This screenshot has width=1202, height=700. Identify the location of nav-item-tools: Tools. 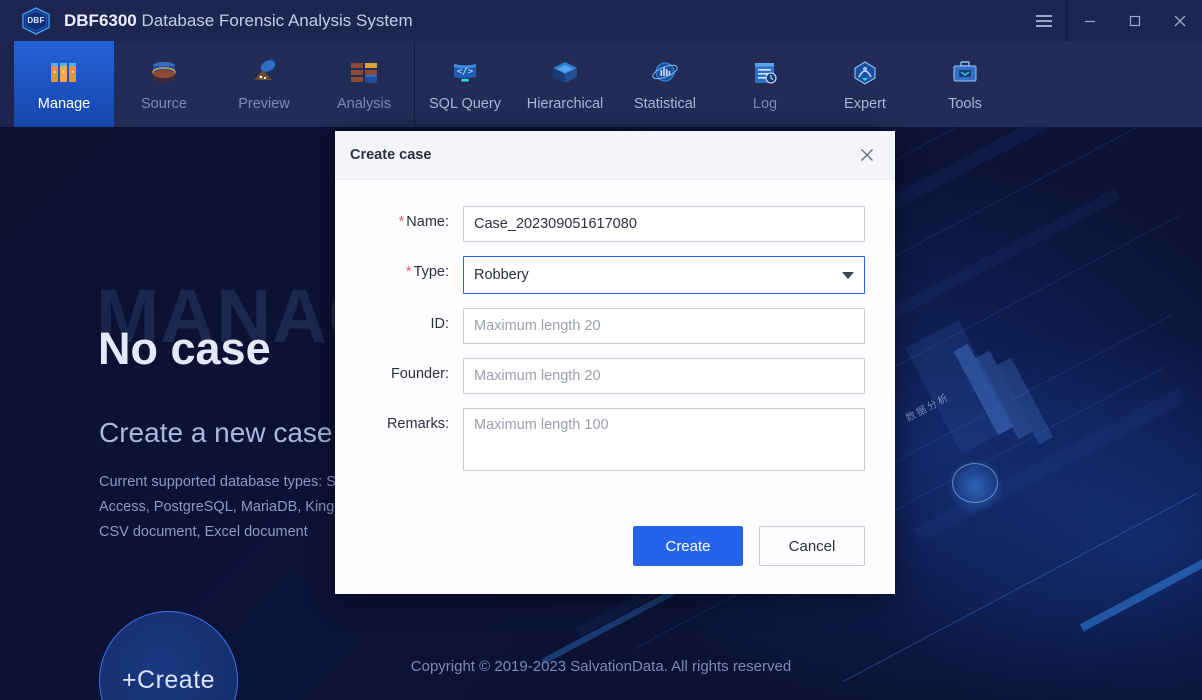
(965, 84).